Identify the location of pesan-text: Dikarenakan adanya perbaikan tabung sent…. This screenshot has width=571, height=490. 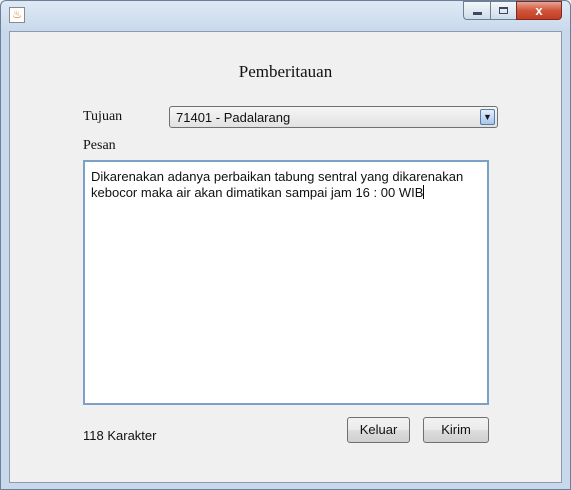
(277, 184).